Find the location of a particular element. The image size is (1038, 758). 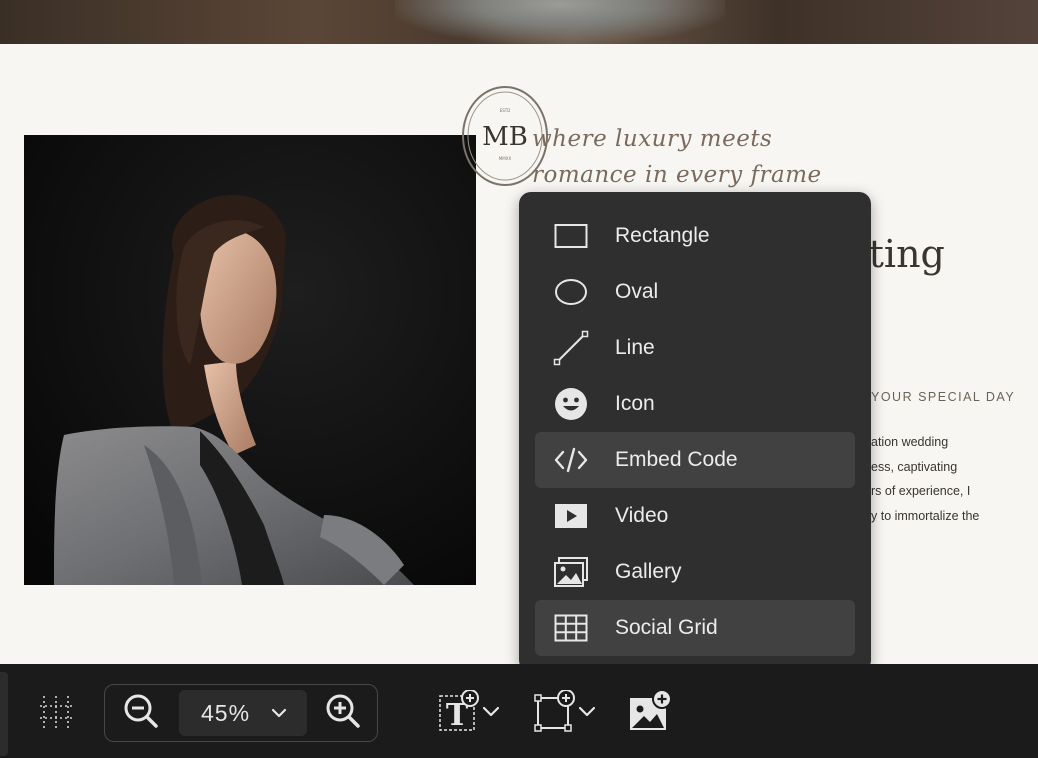

body-line: y to immortalize the is located at coordinates (925, 515).